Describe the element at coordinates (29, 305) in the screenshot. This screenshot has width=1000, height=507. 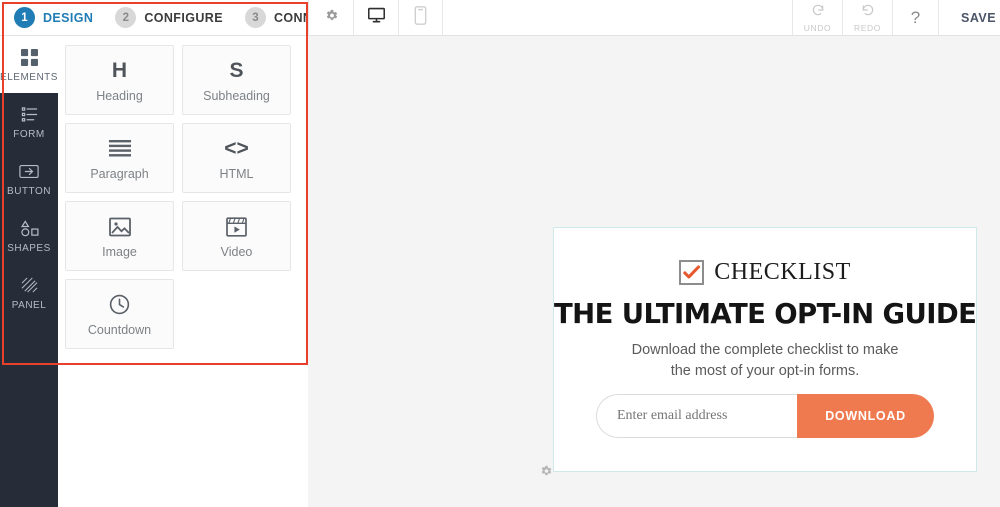
I see `sidebar-item-panel-label: PANEL` at that location.